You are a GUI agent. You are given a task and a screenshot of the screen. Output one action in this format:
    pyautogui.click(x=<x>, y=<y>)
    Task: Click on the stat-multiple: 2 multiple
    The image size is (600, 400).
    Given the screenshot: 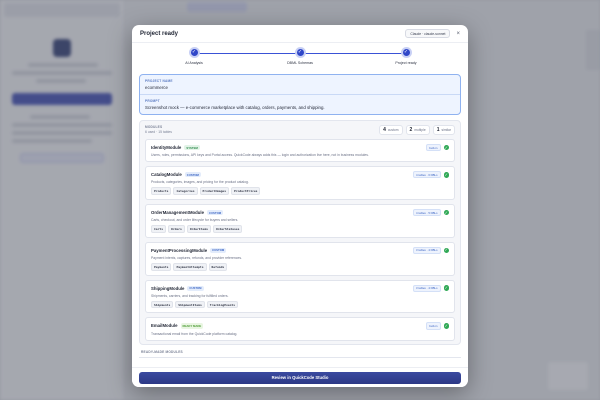 What is the action you would take?
    pyautogui.click(x=417, y=130)
    